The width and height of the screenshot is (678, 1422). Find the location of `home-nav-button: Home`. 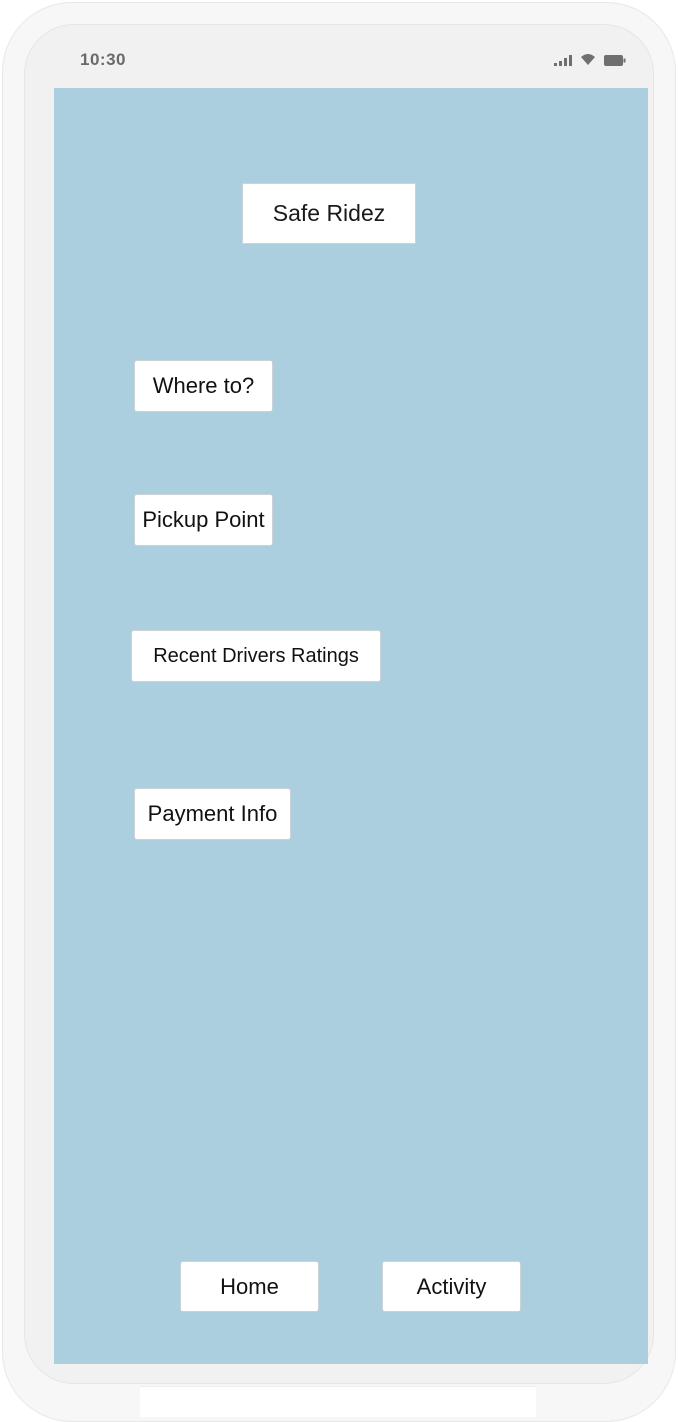

home-nav-button: Home is located at coordinates (249, 1286).